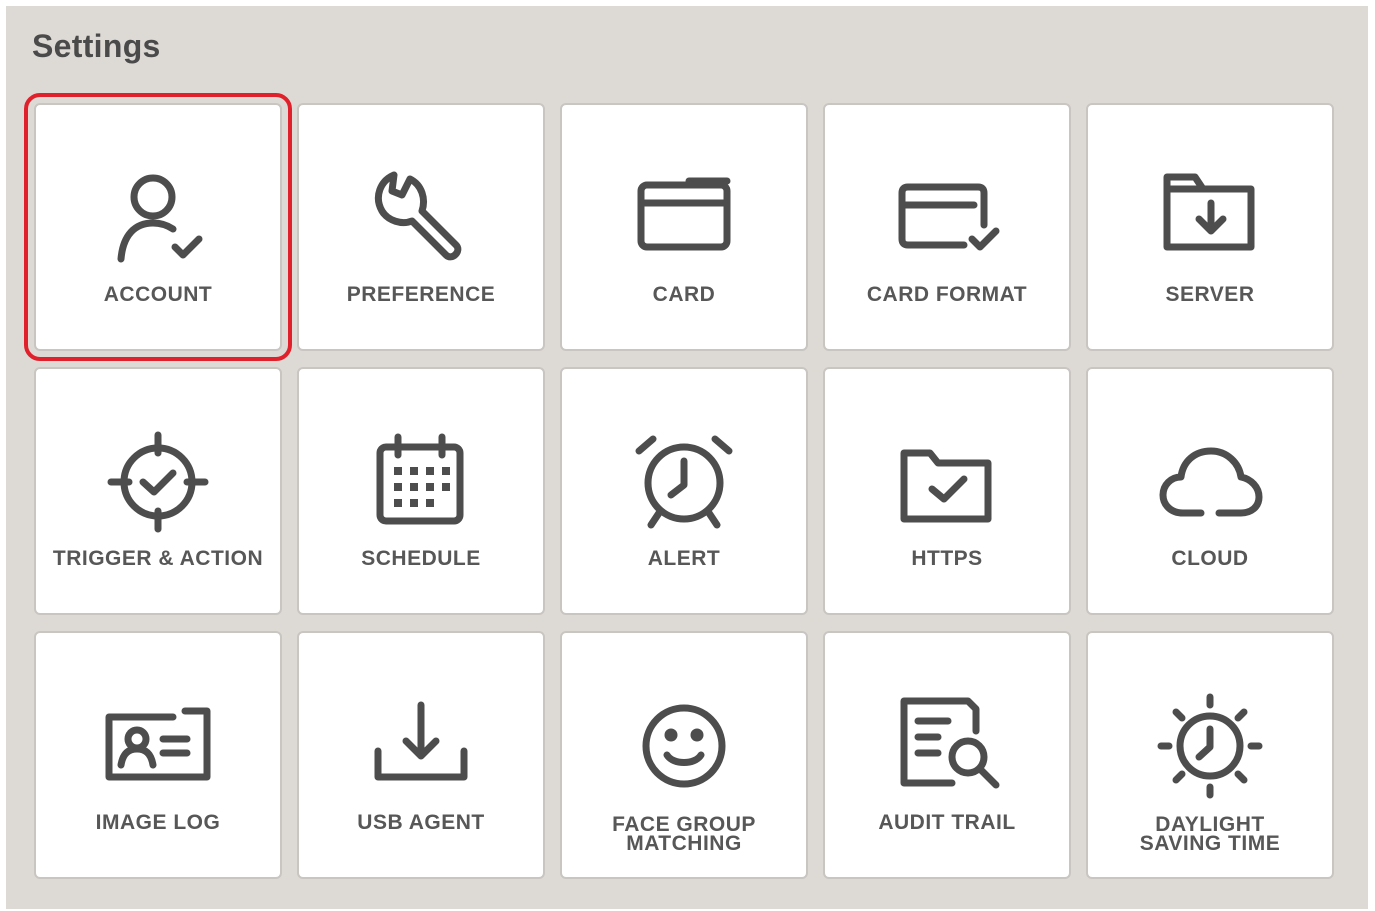 Image resolution: width=1375 pixels, height=911 pixels. Describe the element at coordinates (684, 482) in the screenshot. I see `alarm-clock-icon` at that location.